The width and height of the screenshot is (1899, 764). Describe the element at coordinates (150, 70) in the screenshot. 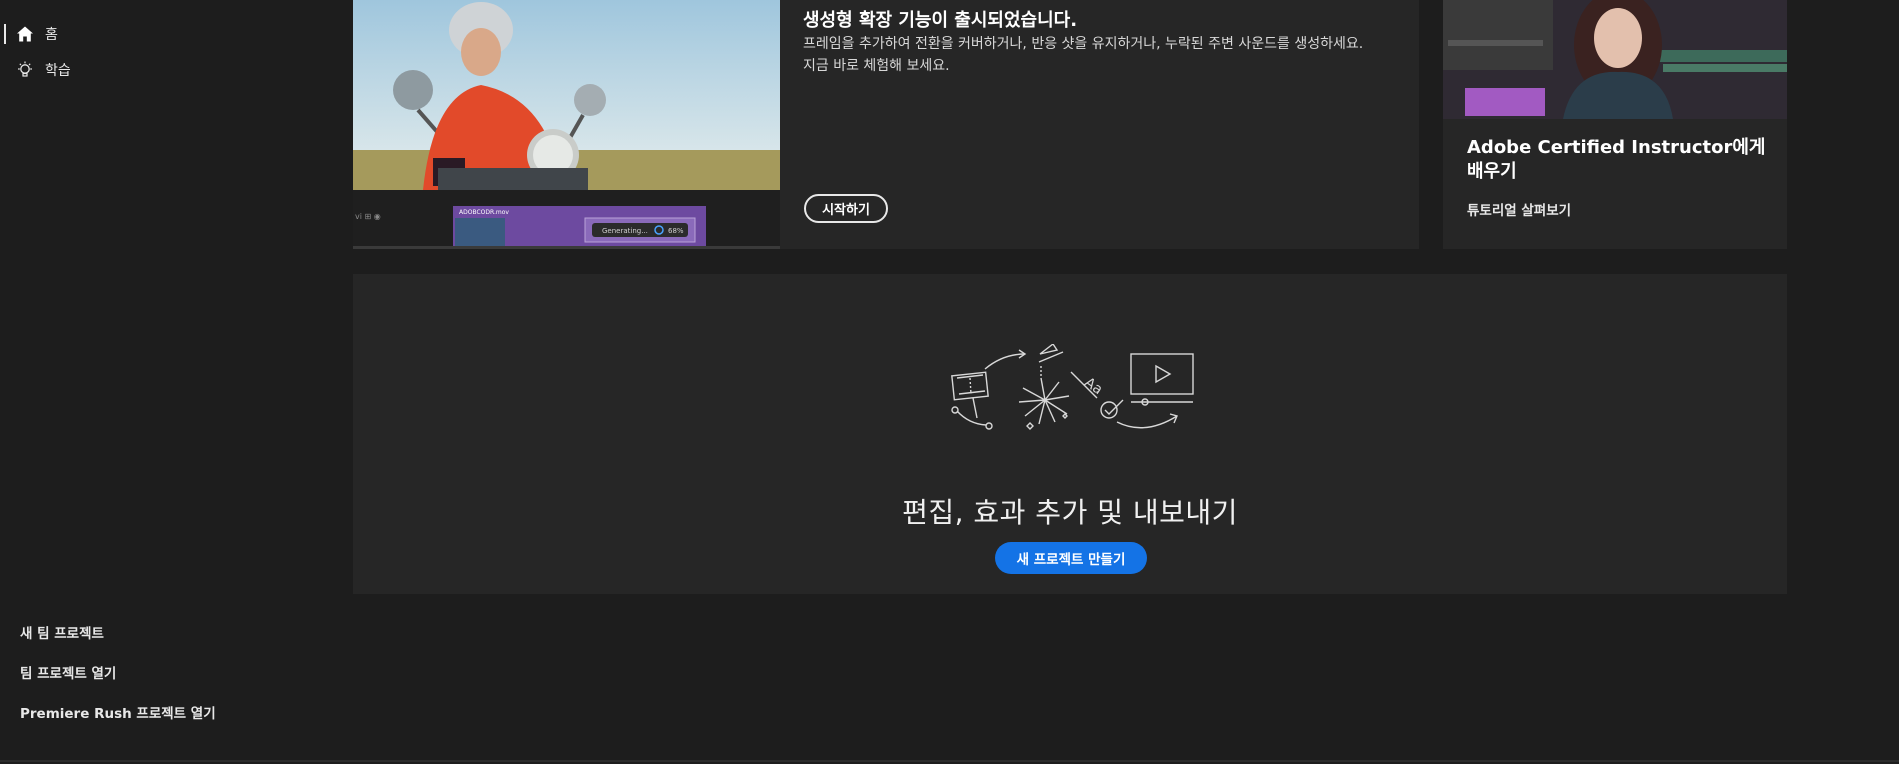

I see `sidebar-item-learn: 학습` at that location.